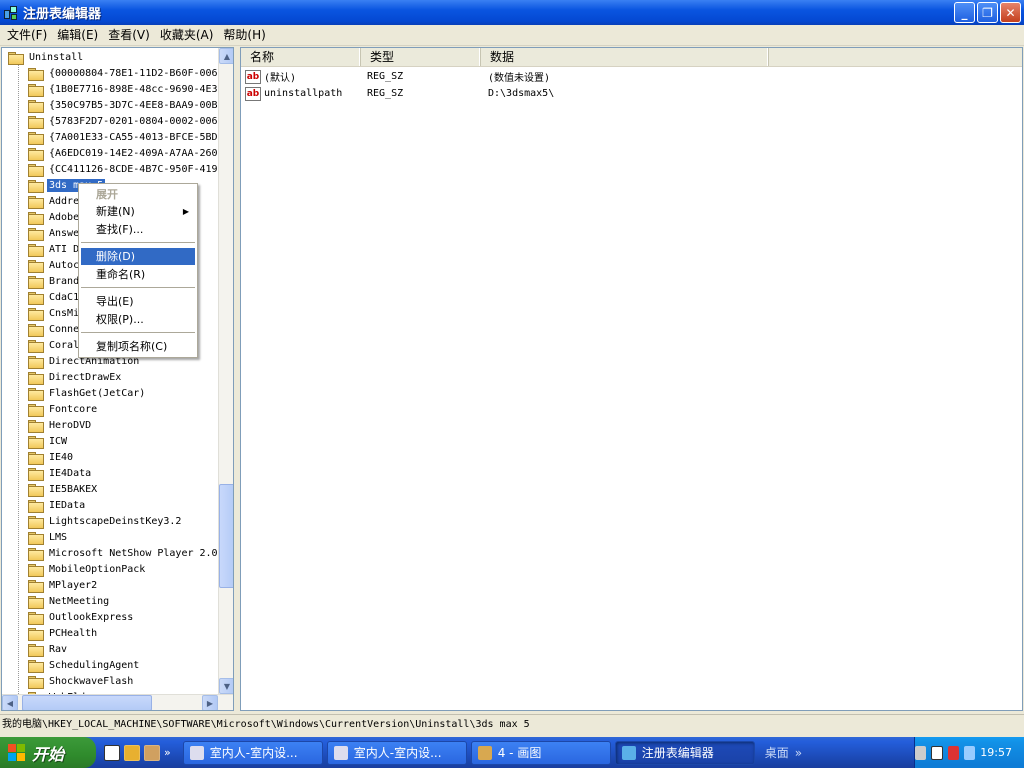 The width and height of the screenshot is (1024, 768). I want to click on title-bar: 注册表编辑器 _ ❐ ✕, so click(512, 12).